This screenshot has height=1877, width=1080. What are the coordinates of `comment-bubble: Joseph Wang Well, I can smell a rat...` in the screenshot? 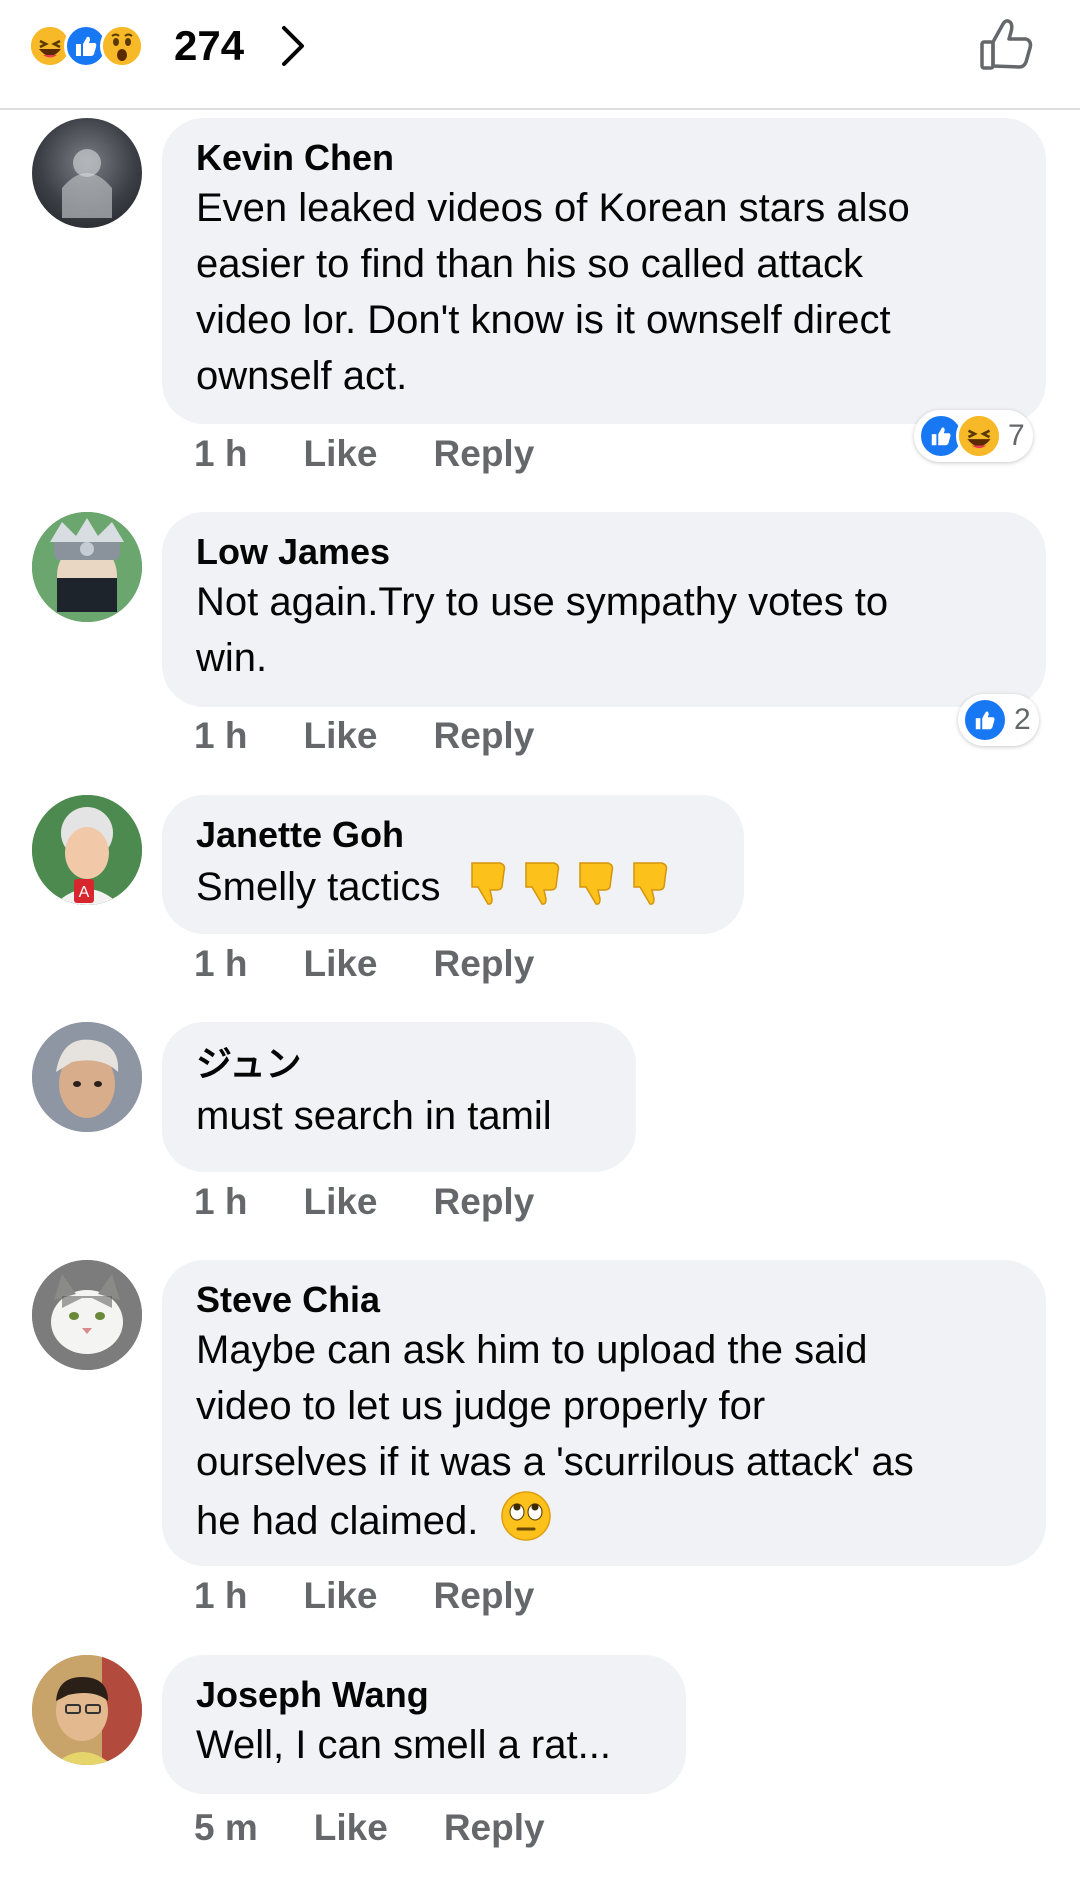 It's located at (424, 1724).